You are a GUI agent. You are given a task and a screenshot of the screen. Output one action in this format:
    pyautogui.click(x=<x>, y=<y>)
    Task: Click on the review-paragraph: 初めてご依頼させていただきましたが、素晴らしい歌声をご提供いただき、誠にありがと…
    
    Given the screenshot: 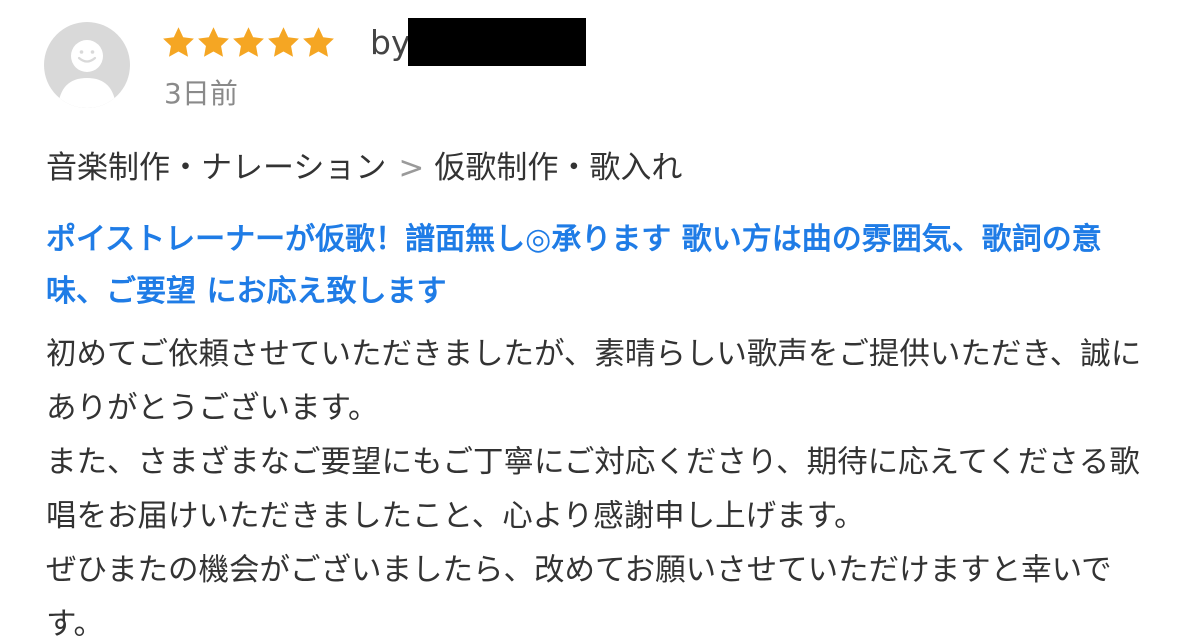 What is the action you would take?
    pyautogui.click(x=594, y=381)
    